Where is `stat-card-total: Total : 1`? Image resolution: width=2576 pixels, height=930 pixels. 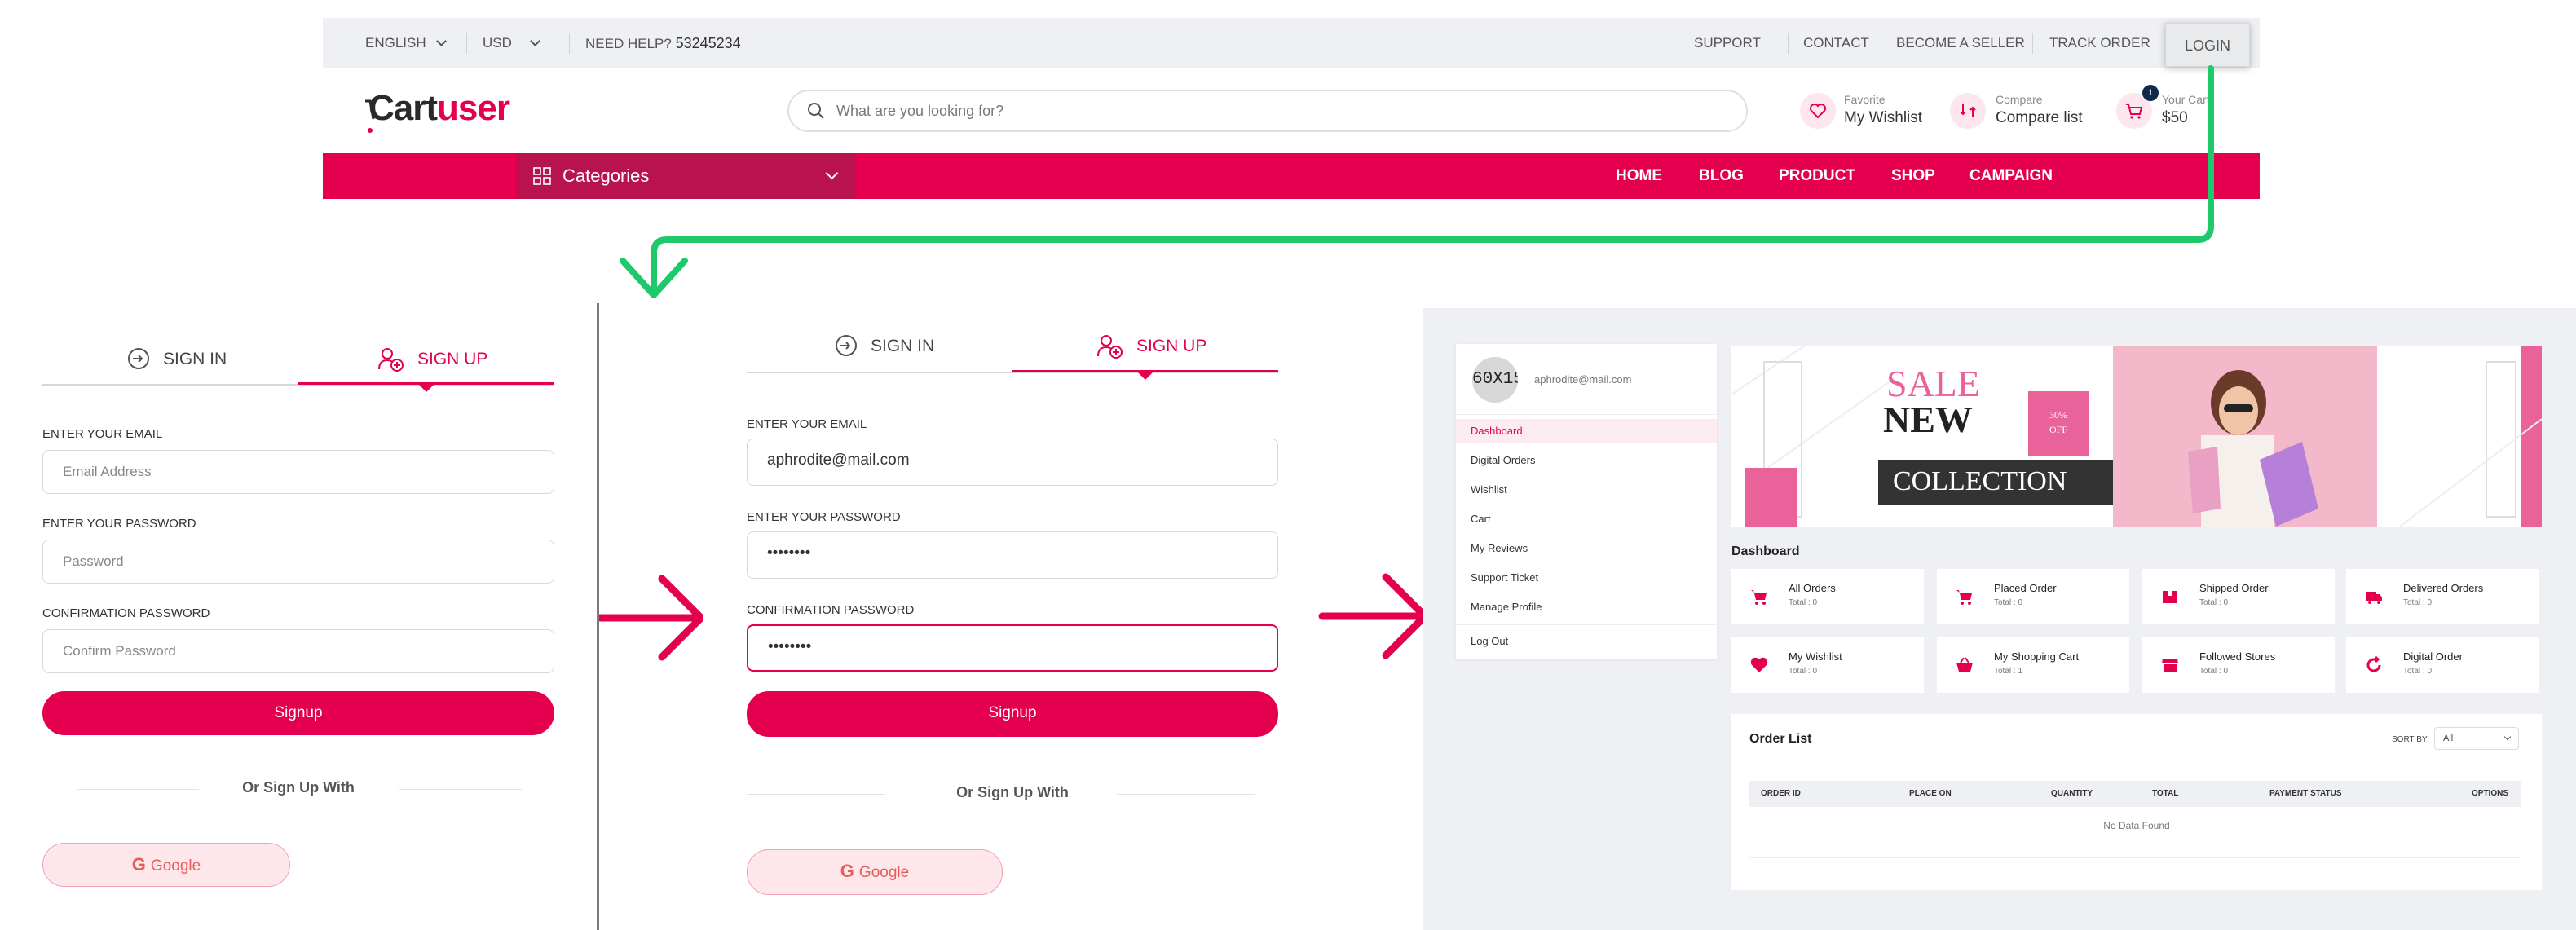 stat-card-total: Total : 1 is located at coordinates (2008, 671).